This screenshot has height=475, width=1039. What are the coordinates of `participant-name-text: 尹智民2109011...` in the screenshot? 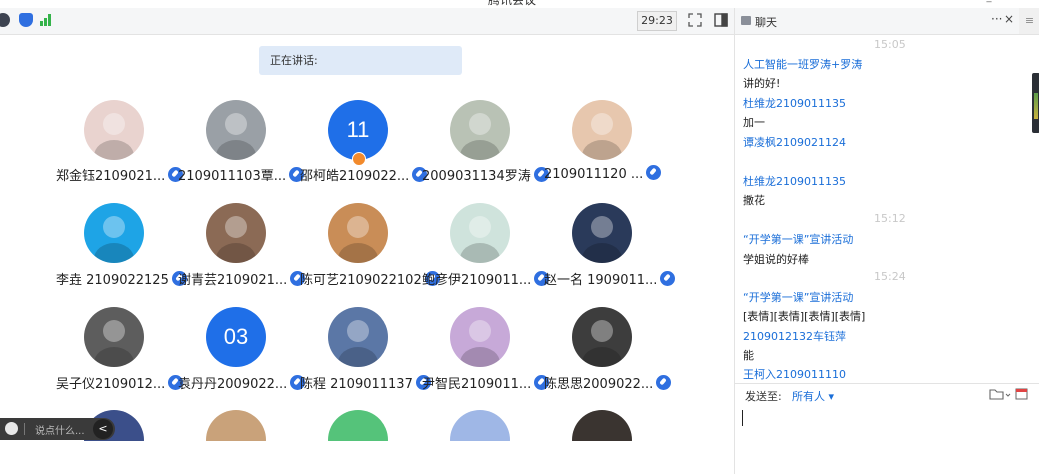 It's located at (477, 384).